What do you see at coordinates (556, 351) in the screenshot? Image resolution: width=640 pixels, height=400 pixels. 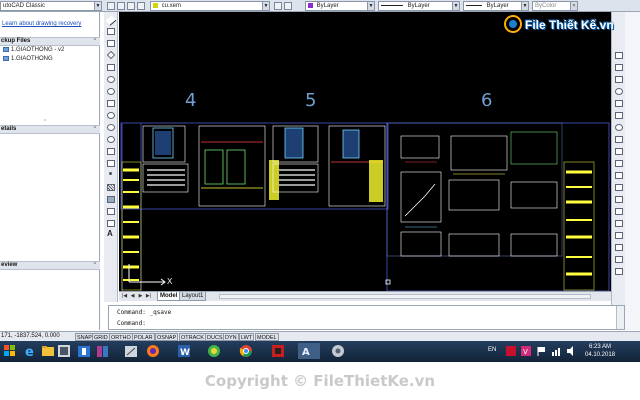 I see `network-icon` at bounding box center [556, 351].